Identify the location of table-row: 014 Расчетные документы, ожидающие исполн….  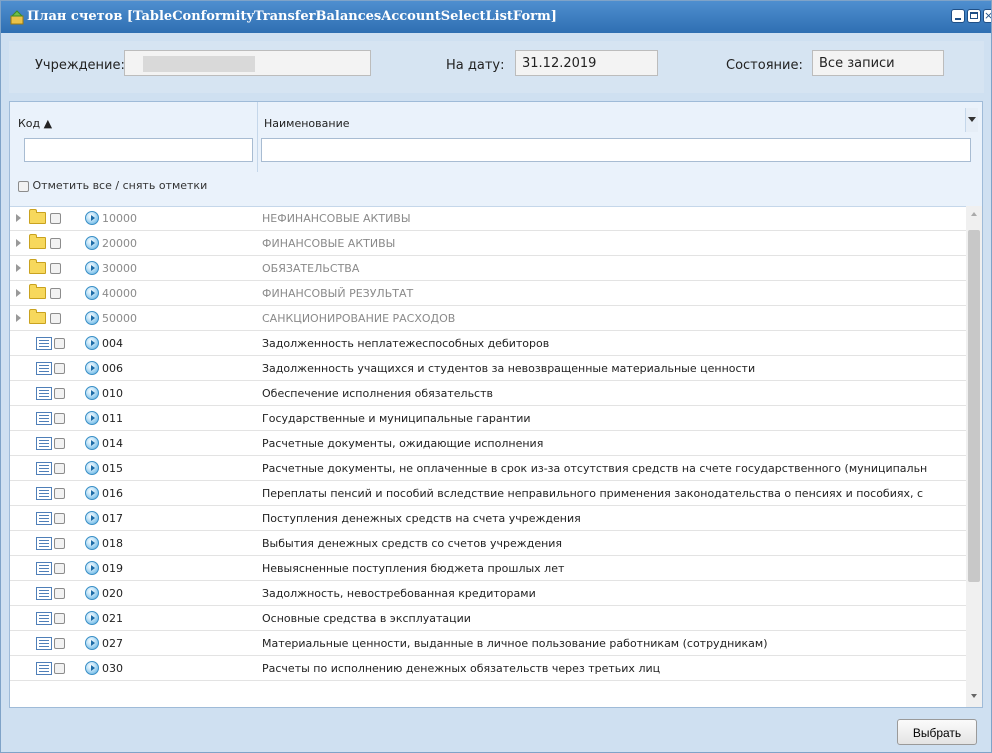
(488, 443).